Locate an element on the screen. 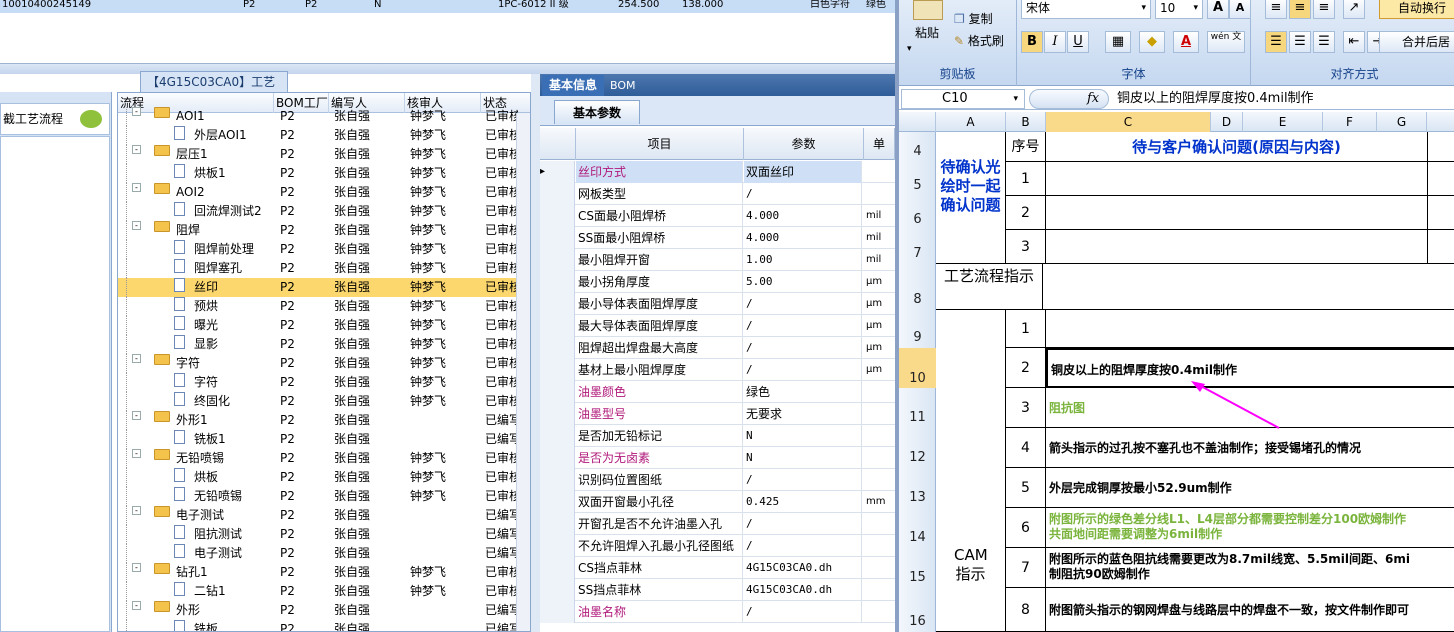 The width and height of the screenshot is (1454, 632). tree-row: - AOI2 P2 张自强 钟梦飞 已审核 is located at coordinates (318, 192).